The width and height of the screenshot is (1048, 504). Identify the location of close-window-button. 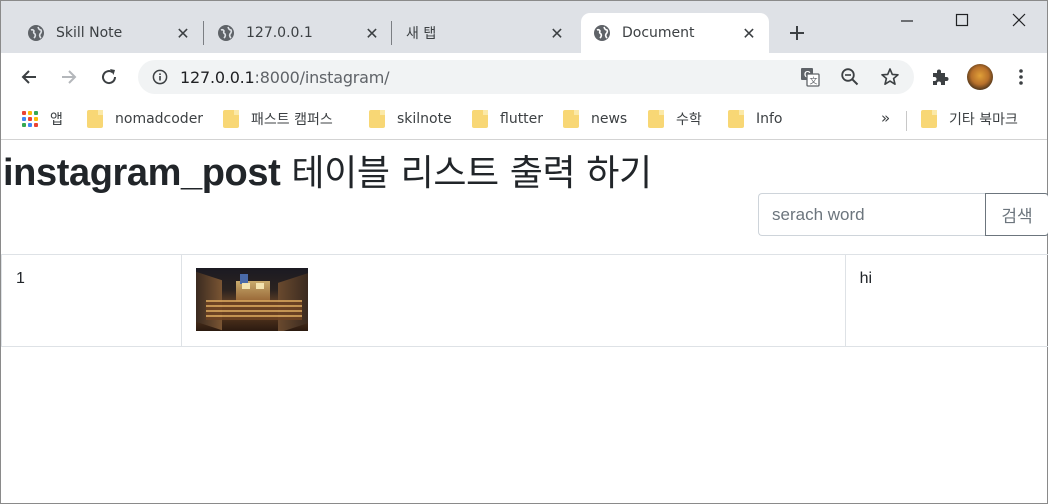
(1019, 20).